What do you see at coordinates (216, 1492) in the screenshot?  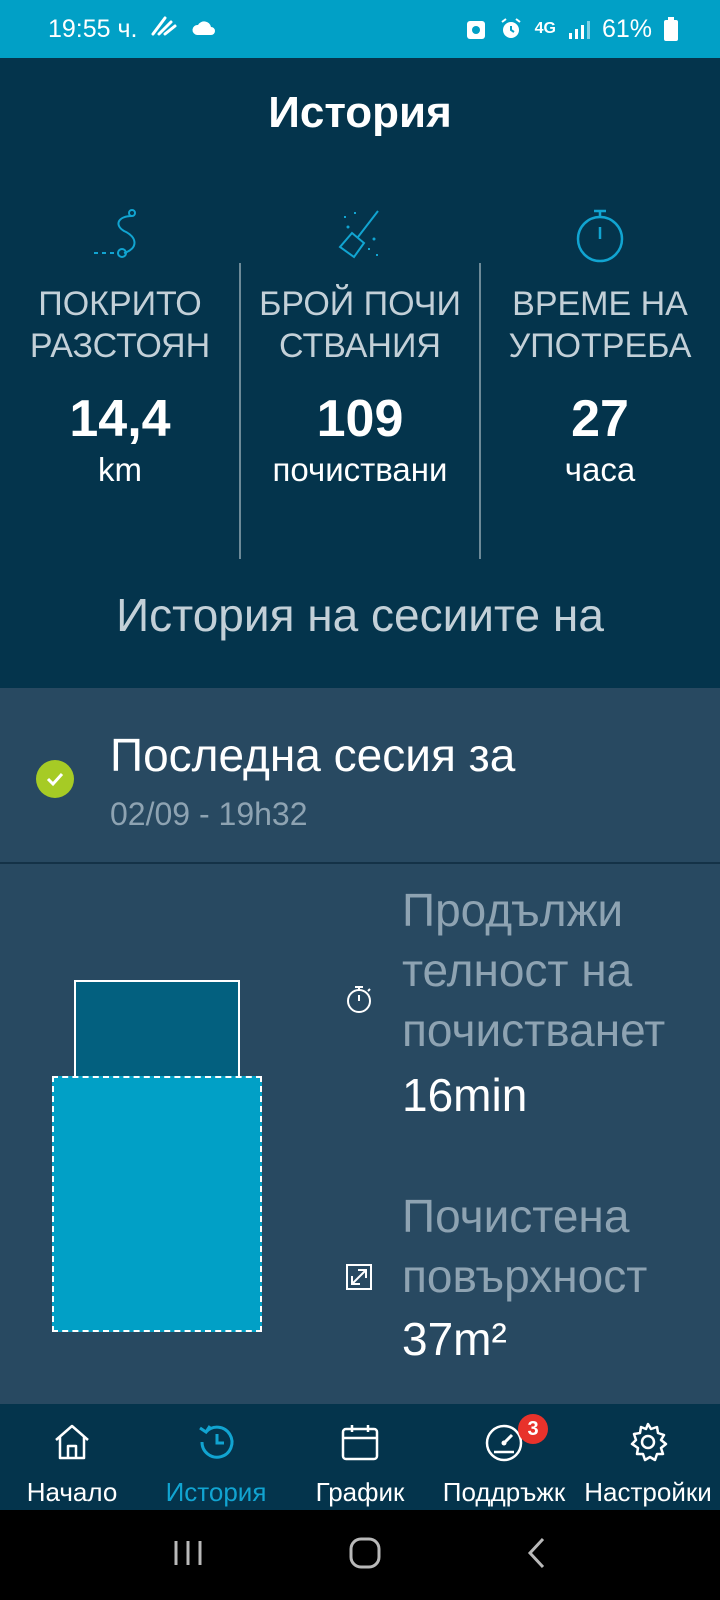 I see `nav-history-label: История` at bounding box center [216, 1492].